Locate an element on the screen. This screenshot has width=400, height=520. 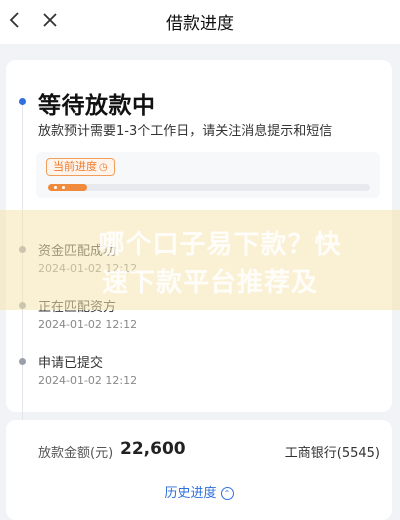
timeline-step: 资金匹配成功 2024-01-02 12:12 is located at coordinates (196, 261).